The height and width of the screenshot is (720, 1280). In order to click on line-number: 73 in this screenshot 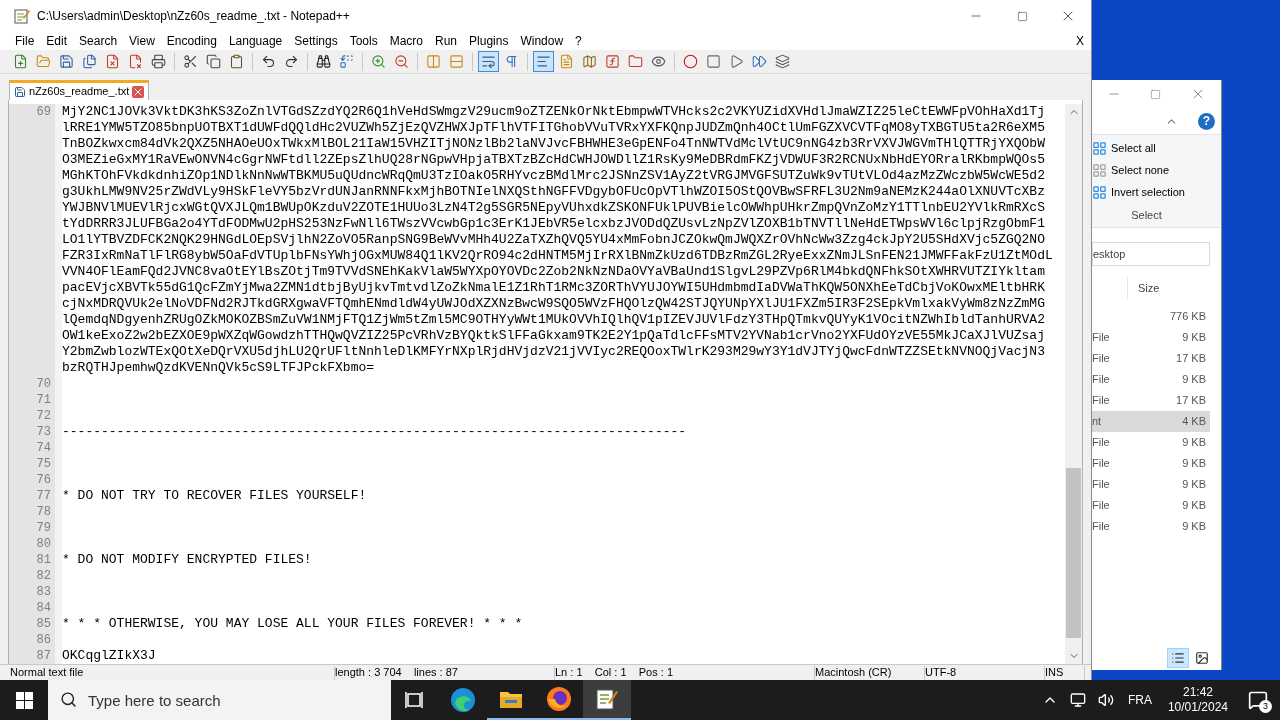, I will do `click(43, 432)`.